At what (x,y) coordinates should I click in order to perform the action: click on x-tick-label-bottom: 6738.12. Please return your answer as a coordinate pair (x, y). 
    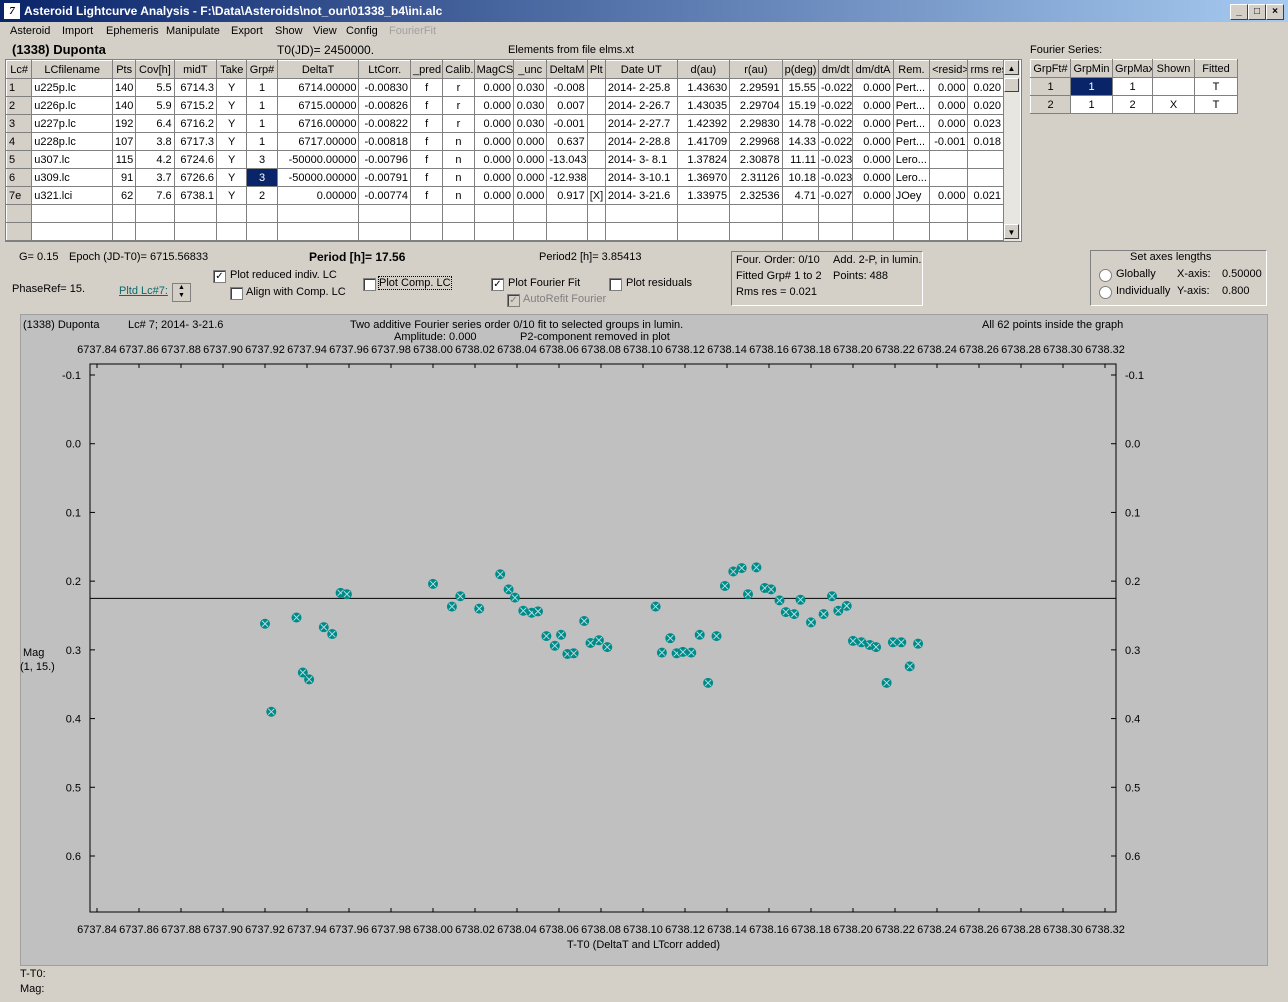
    Looking at the image, I should click on (685, 930).